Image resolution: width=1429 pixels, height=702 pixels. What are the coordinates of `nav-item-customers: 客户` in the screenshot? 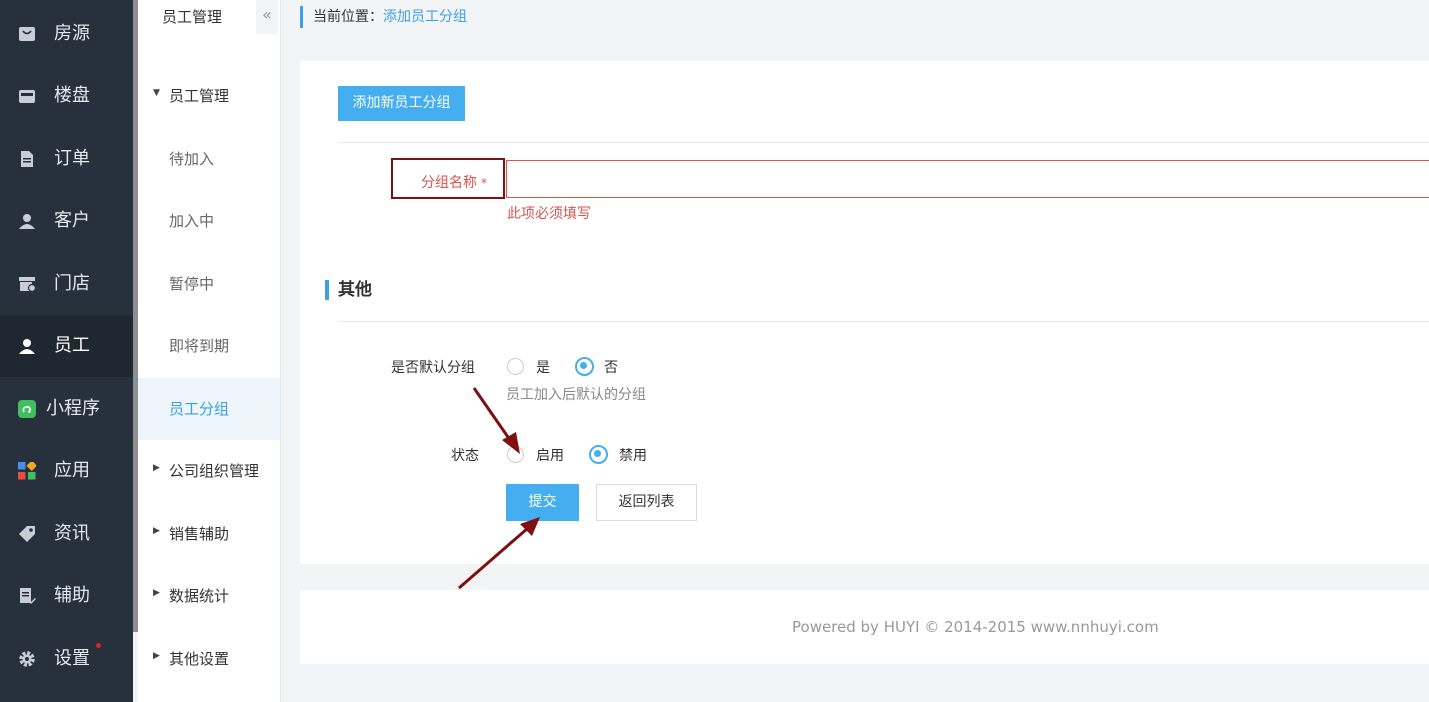 It's located at (66, 221).